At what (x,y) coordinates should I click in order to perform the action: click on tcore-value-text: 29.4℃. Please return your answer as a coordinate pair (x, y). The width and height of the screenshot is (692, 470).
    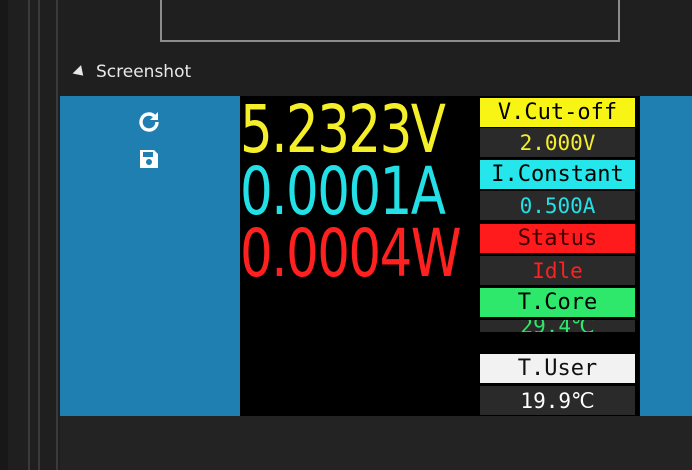
    Looking at the image, I should click on (557, 326).